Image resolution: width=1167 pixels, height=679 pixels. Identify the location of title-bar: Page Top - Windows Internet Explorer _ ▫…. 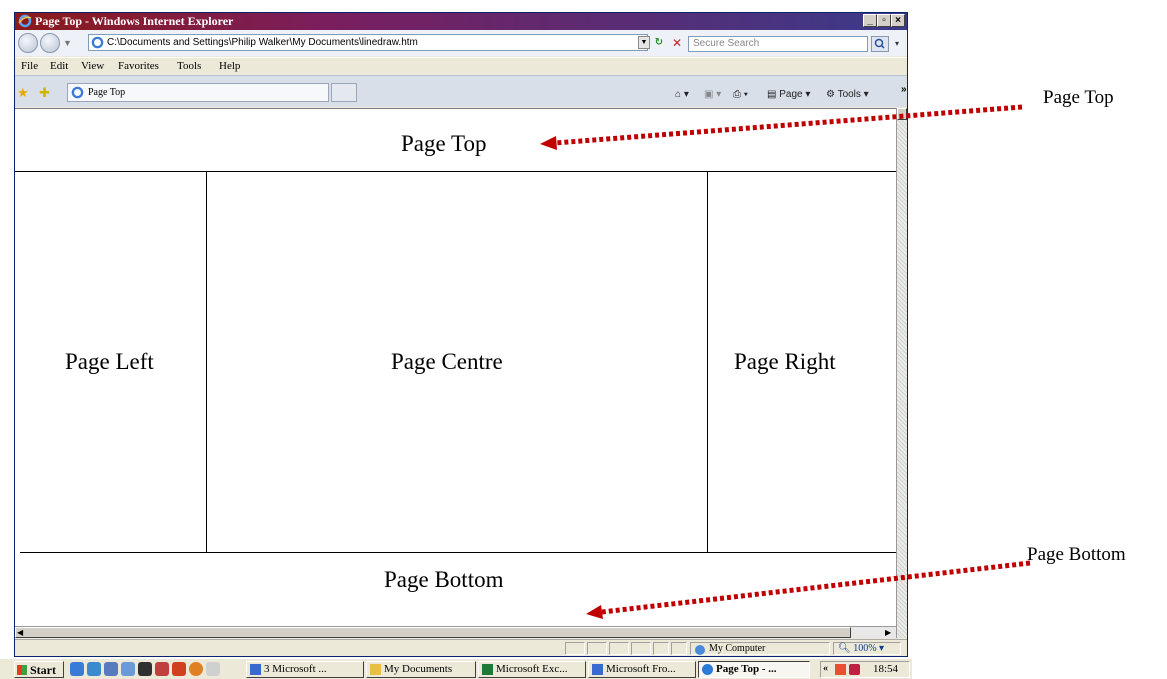
(461, 21).